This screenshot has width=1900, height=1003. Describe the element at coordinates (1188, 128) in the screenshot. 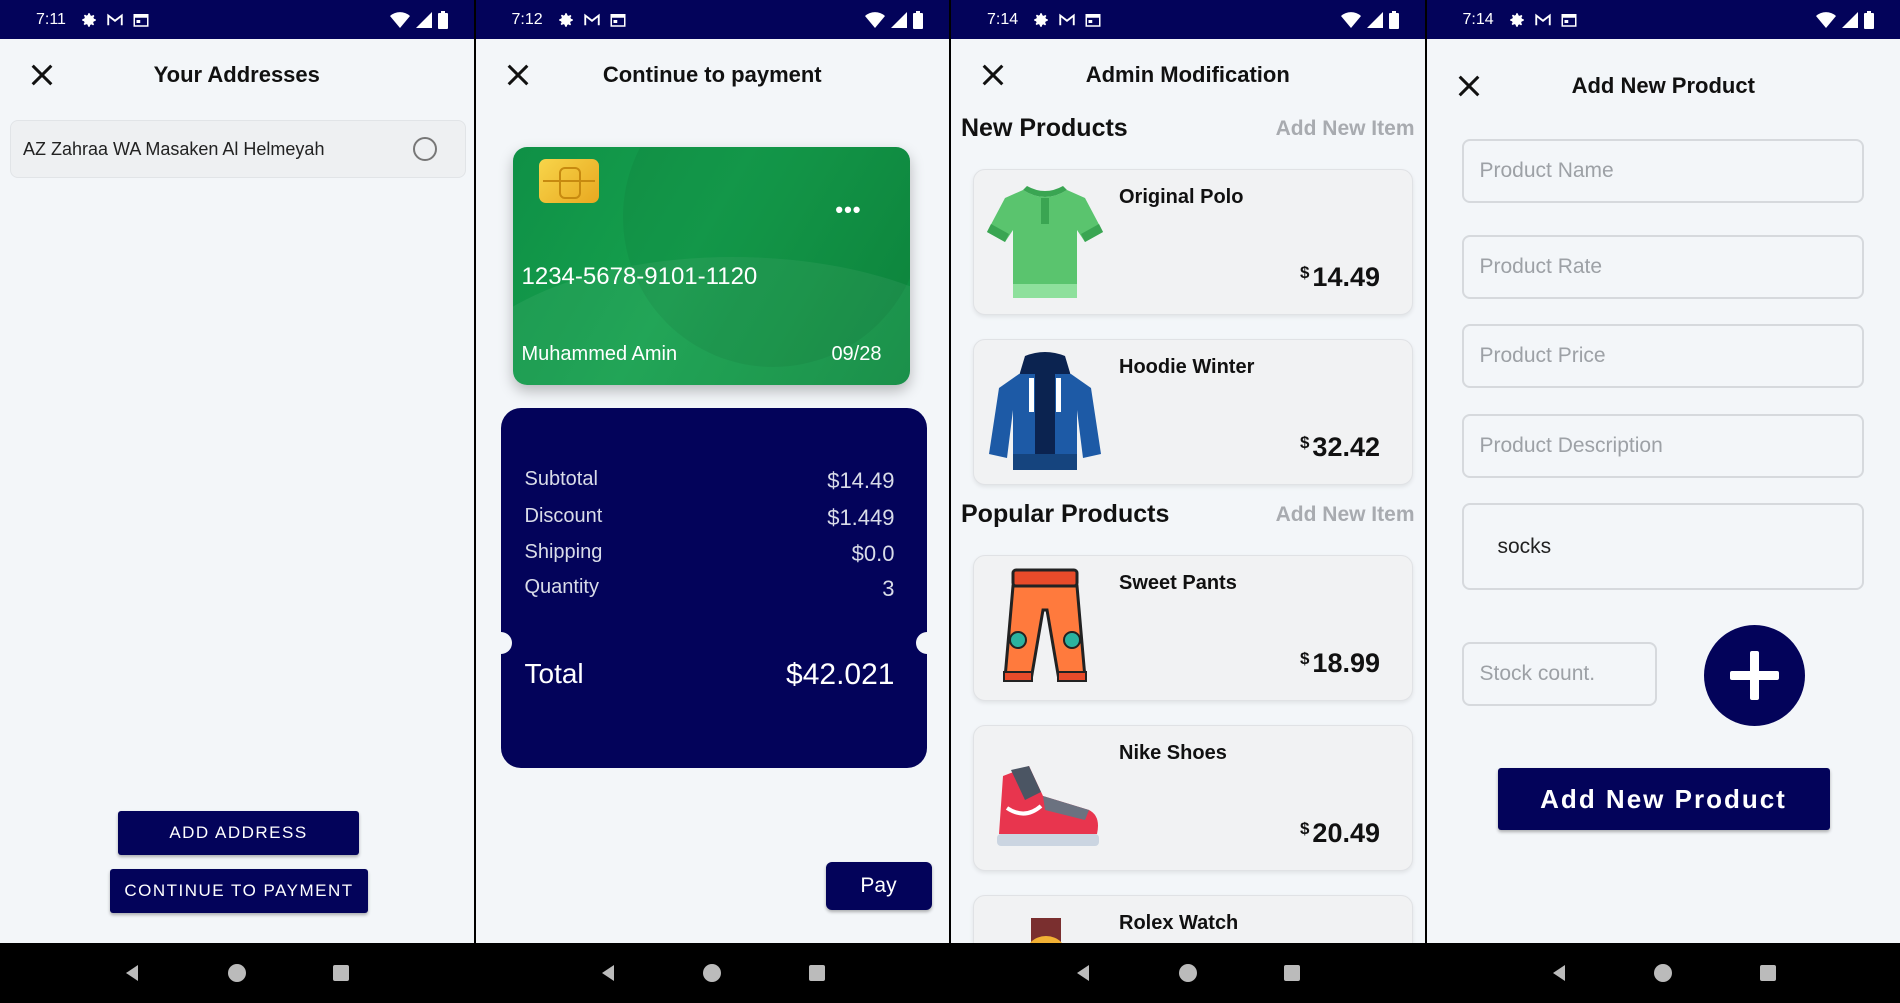

I see `new-products-header: New Products Add New Item` at that location.